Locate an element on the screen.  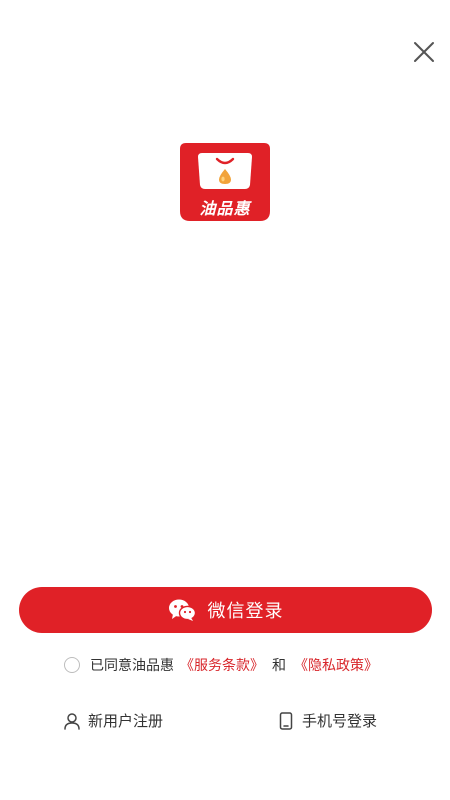
app-logo: 油品惠 is located at coordinates (225, 182).